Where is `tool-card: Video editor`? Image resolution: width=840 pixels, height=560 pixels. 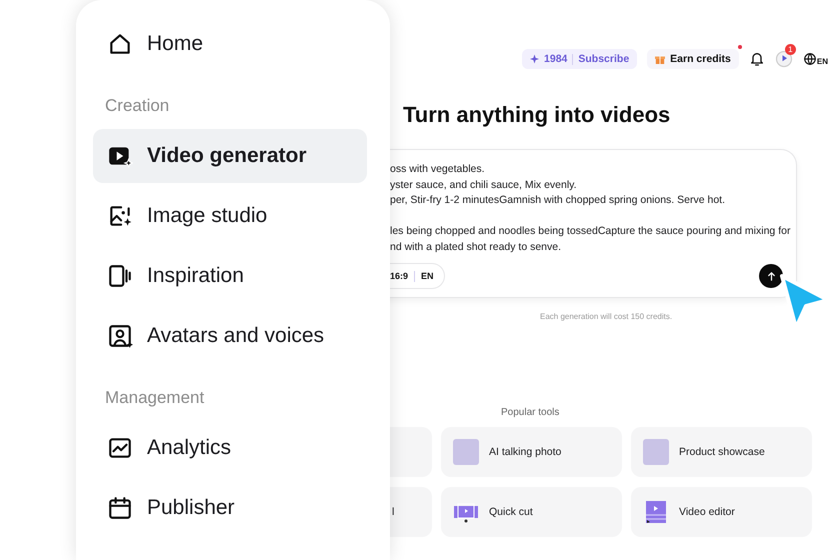 tool-card: Video editor is located at coordinates (721, 512).